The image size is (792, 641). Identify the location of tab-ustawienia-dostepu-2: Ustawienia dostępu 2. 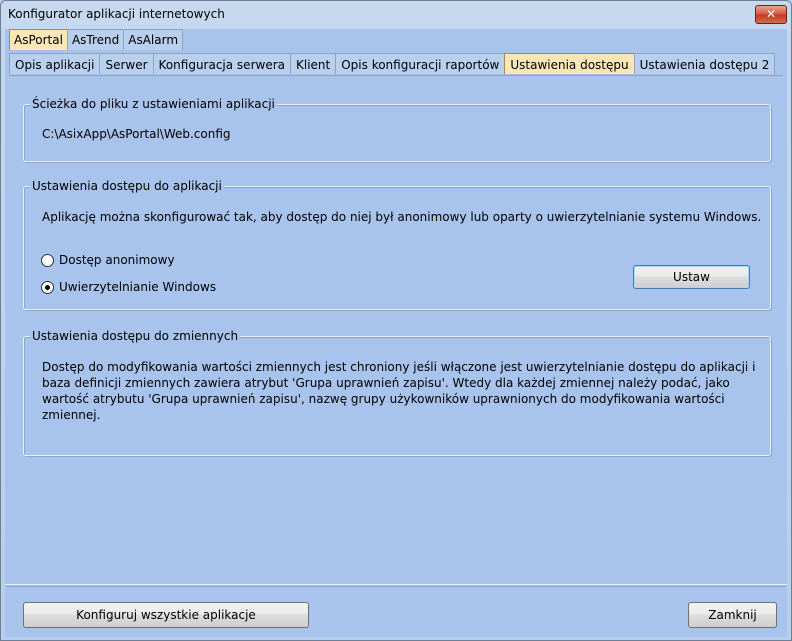
(704, 63).